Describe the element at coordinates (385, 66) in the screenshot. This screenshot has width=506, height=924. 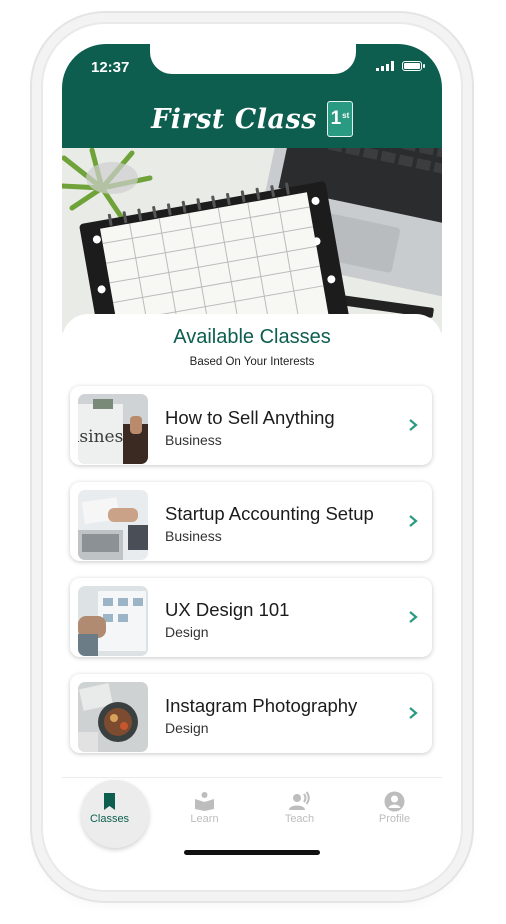
I see `signal-icon` at that location.